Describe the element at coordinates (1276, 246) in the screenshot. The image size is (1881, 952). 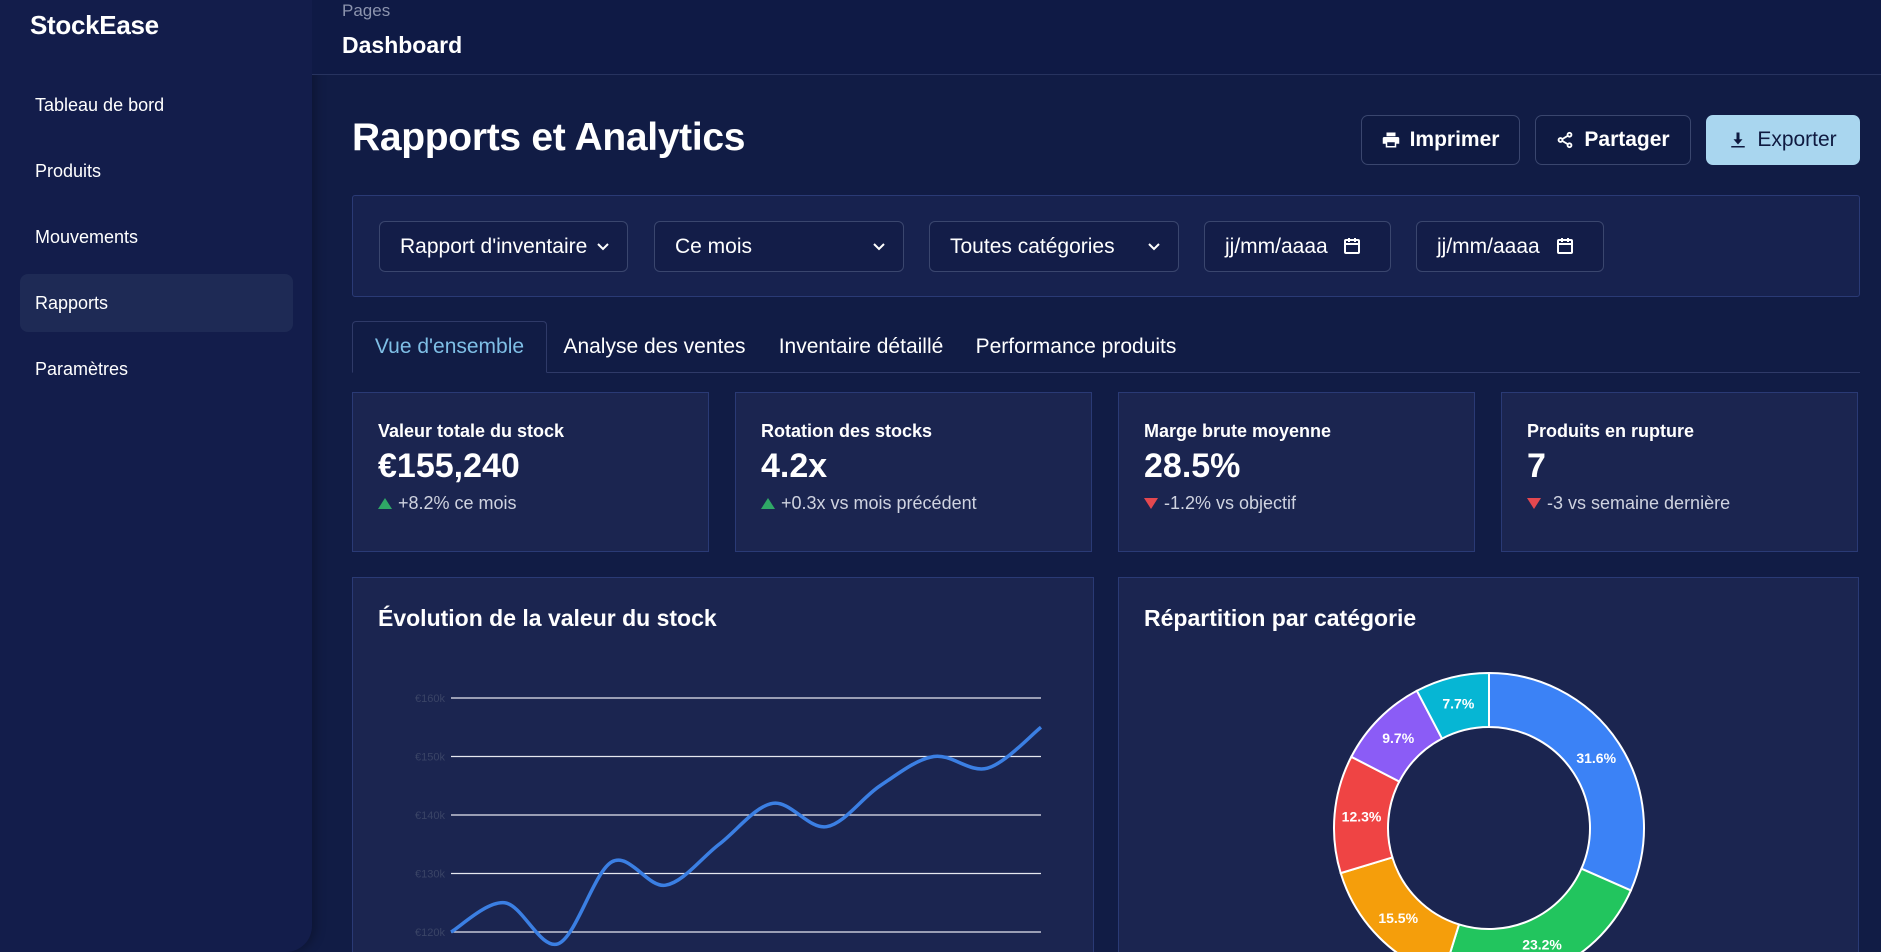
I see `date-from-placeholder: jj/mm/aaaa` at that location.